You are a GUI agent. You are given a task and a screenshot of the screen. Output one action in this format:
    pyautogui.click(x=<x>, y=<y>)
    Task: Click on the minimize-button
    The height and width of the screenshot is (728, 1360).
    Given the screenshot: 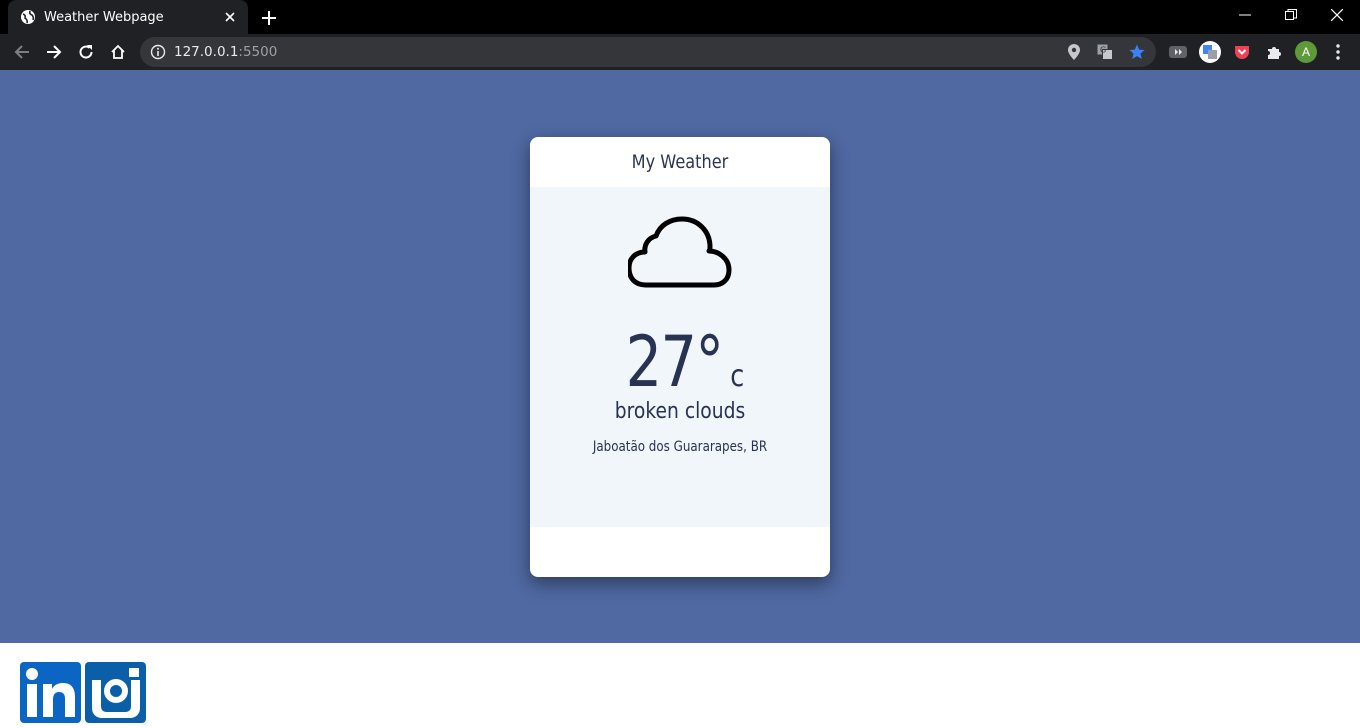 What is the action you would take?
    pyautogui.click(x=1245, y=15)
    